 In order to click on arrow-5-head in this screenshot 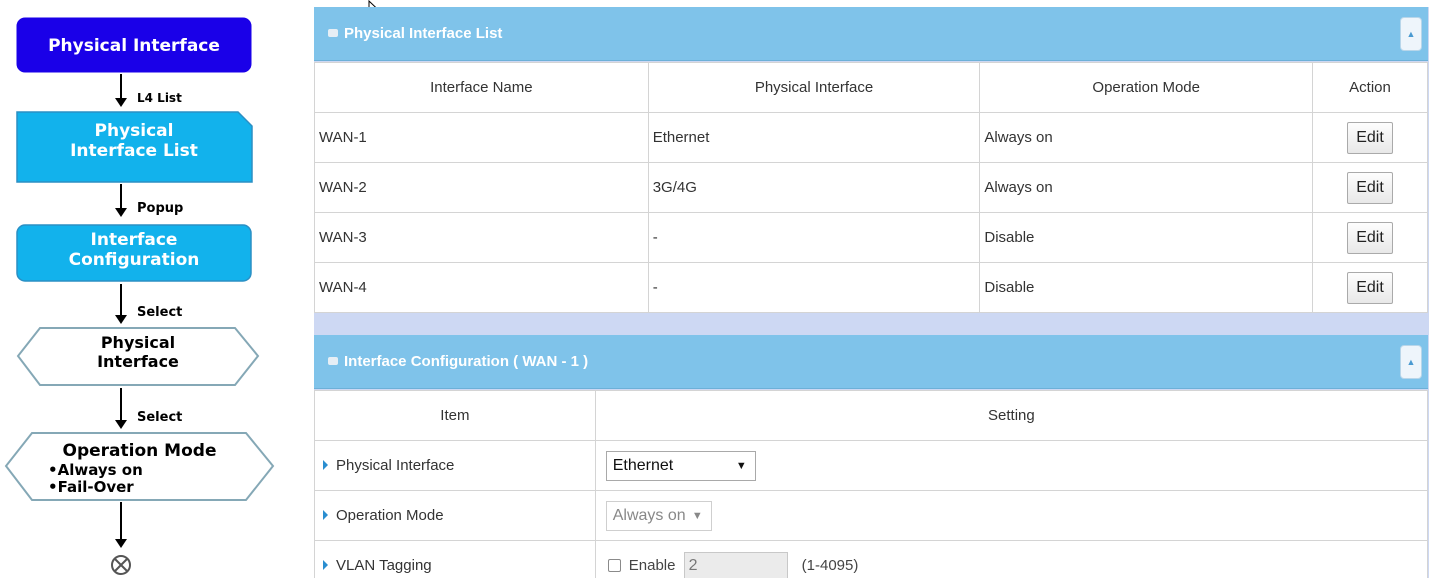, I will do `click(121, 543)`.